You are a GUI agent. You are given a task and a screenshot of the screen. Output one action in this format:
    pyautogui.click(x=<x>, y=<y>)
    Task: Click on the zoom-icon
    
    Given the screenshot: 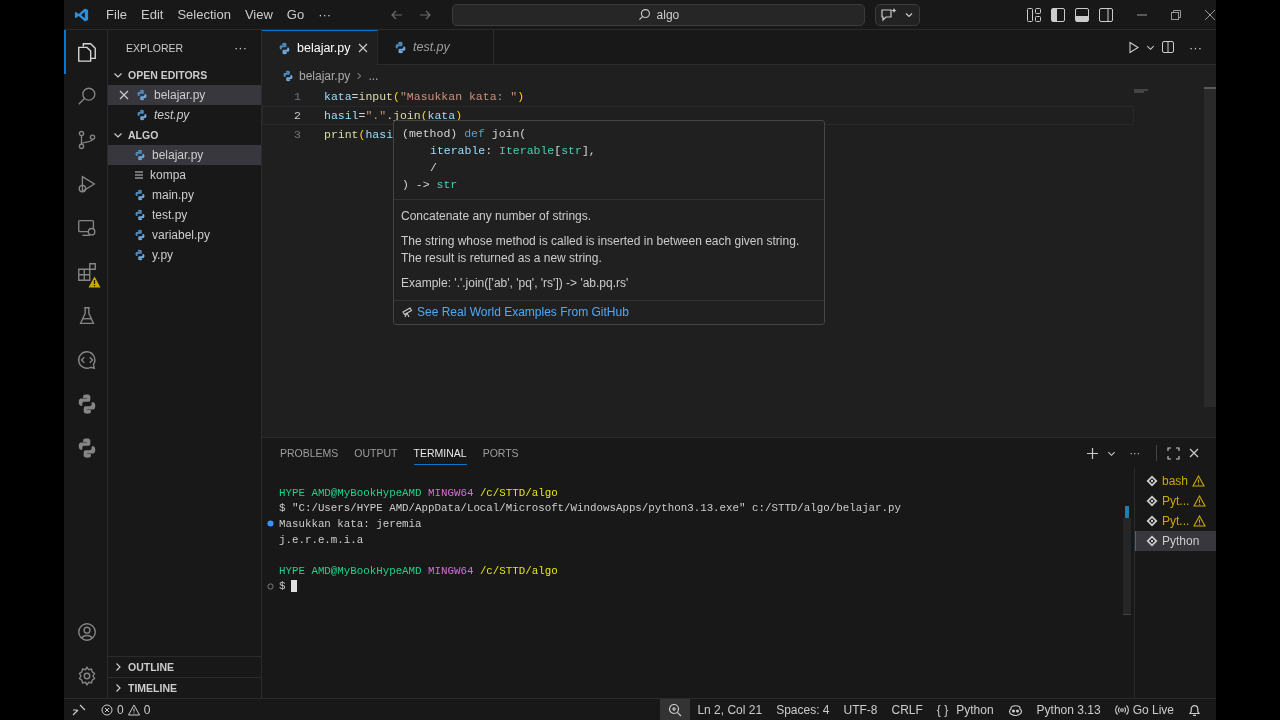 What is the action you would take?
    pyautogui.click(x=675, y=709)
    